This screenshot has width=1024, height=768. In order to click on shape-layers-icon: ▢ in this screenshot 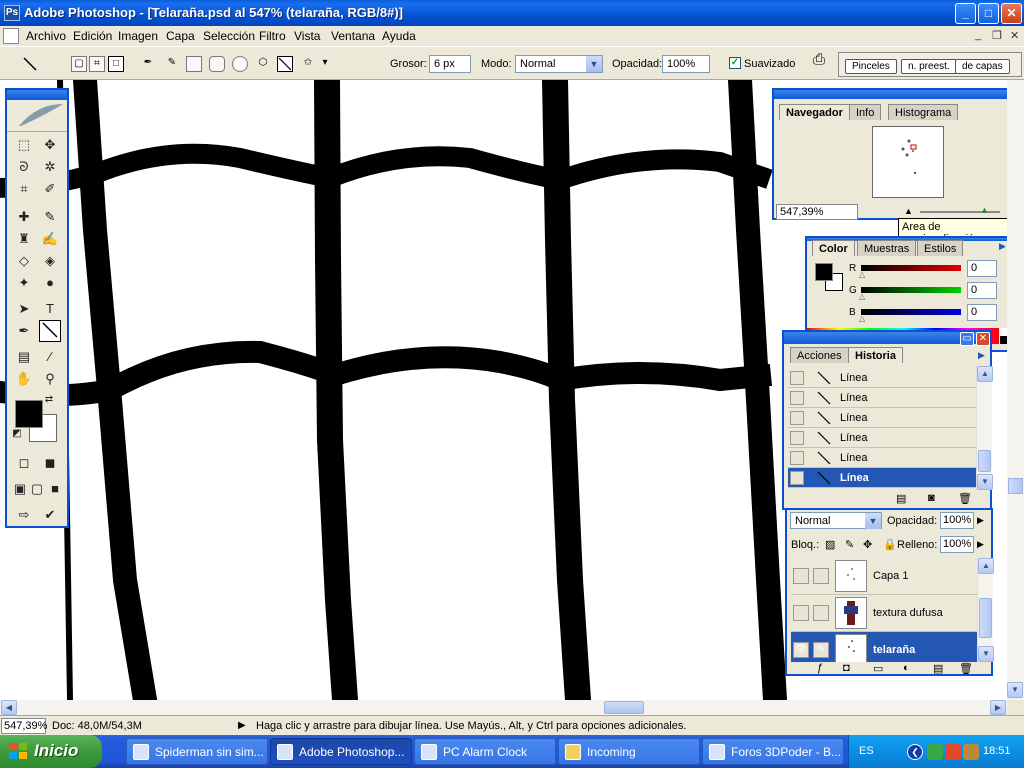, I will do `click(79, 64)`.